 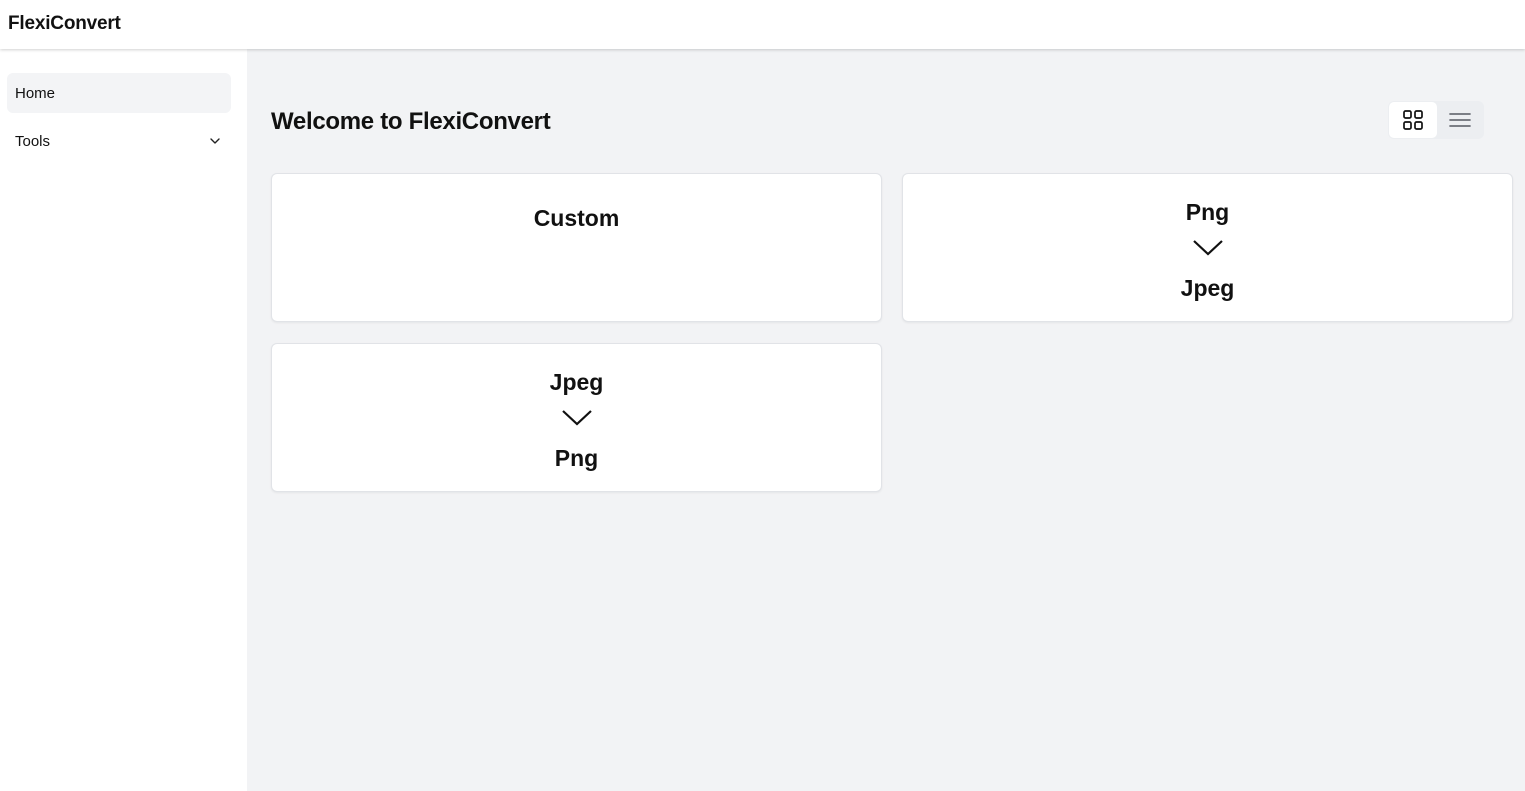 What do you see at coordinates (576, 218) in the screenshot?
I see `card-title: Custom` at bounding box center [576, 218].